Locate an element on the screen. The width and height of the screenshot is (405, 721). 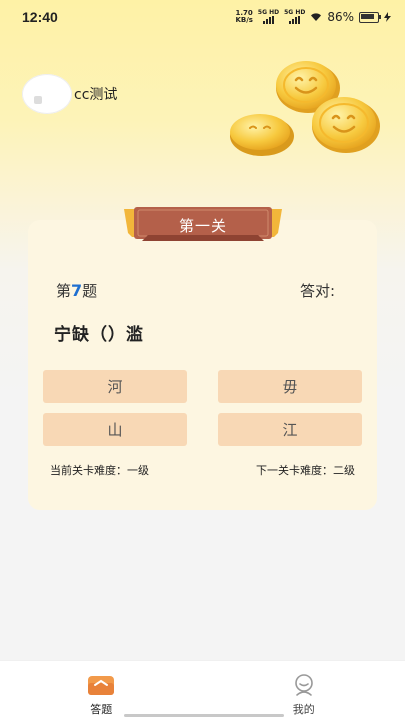
username: cc测试 is located at coordinates (95, 94).